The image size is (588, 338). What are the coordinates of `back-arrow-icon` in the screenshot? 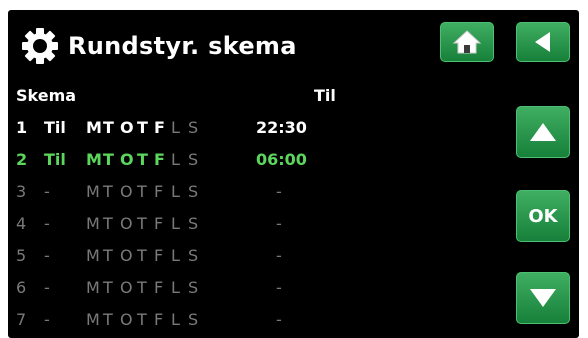 It's located at (542, 42).